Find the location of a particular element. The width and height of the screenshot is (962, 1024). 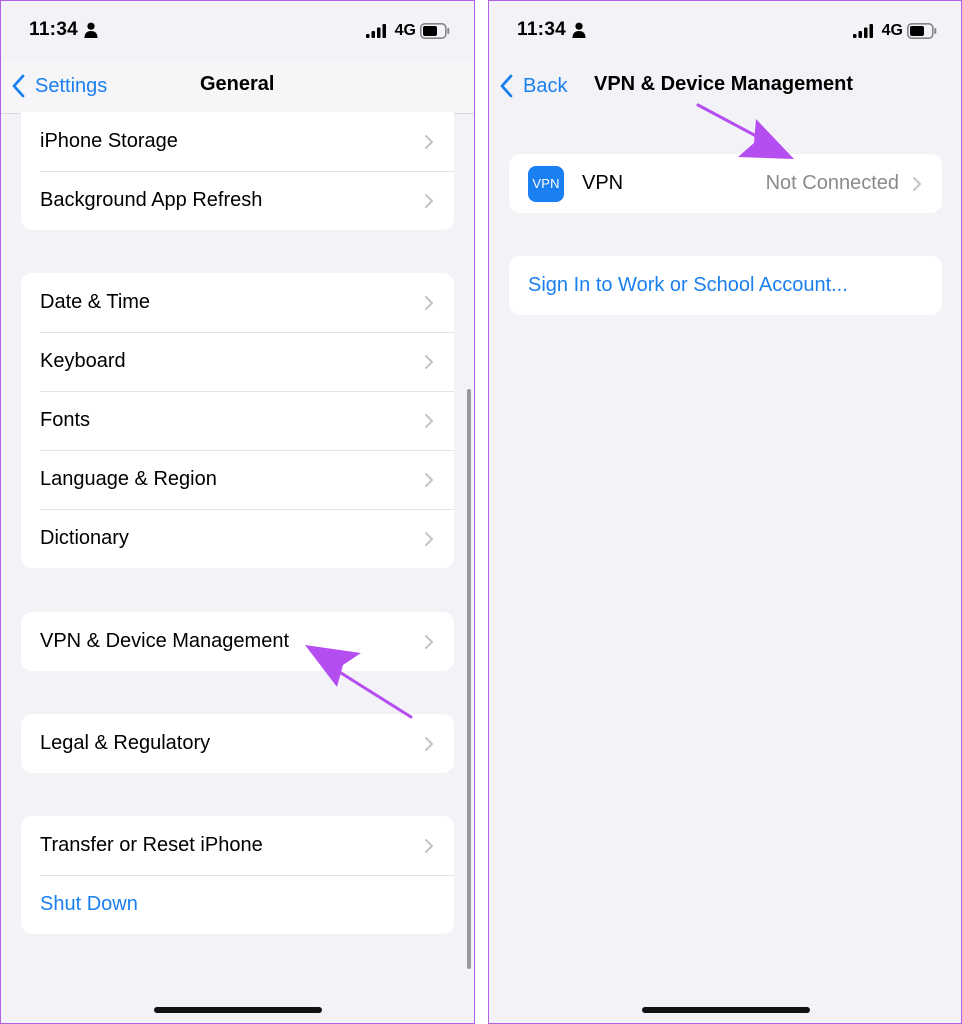

row-label: Fonts is located at coordinates (65, 420).